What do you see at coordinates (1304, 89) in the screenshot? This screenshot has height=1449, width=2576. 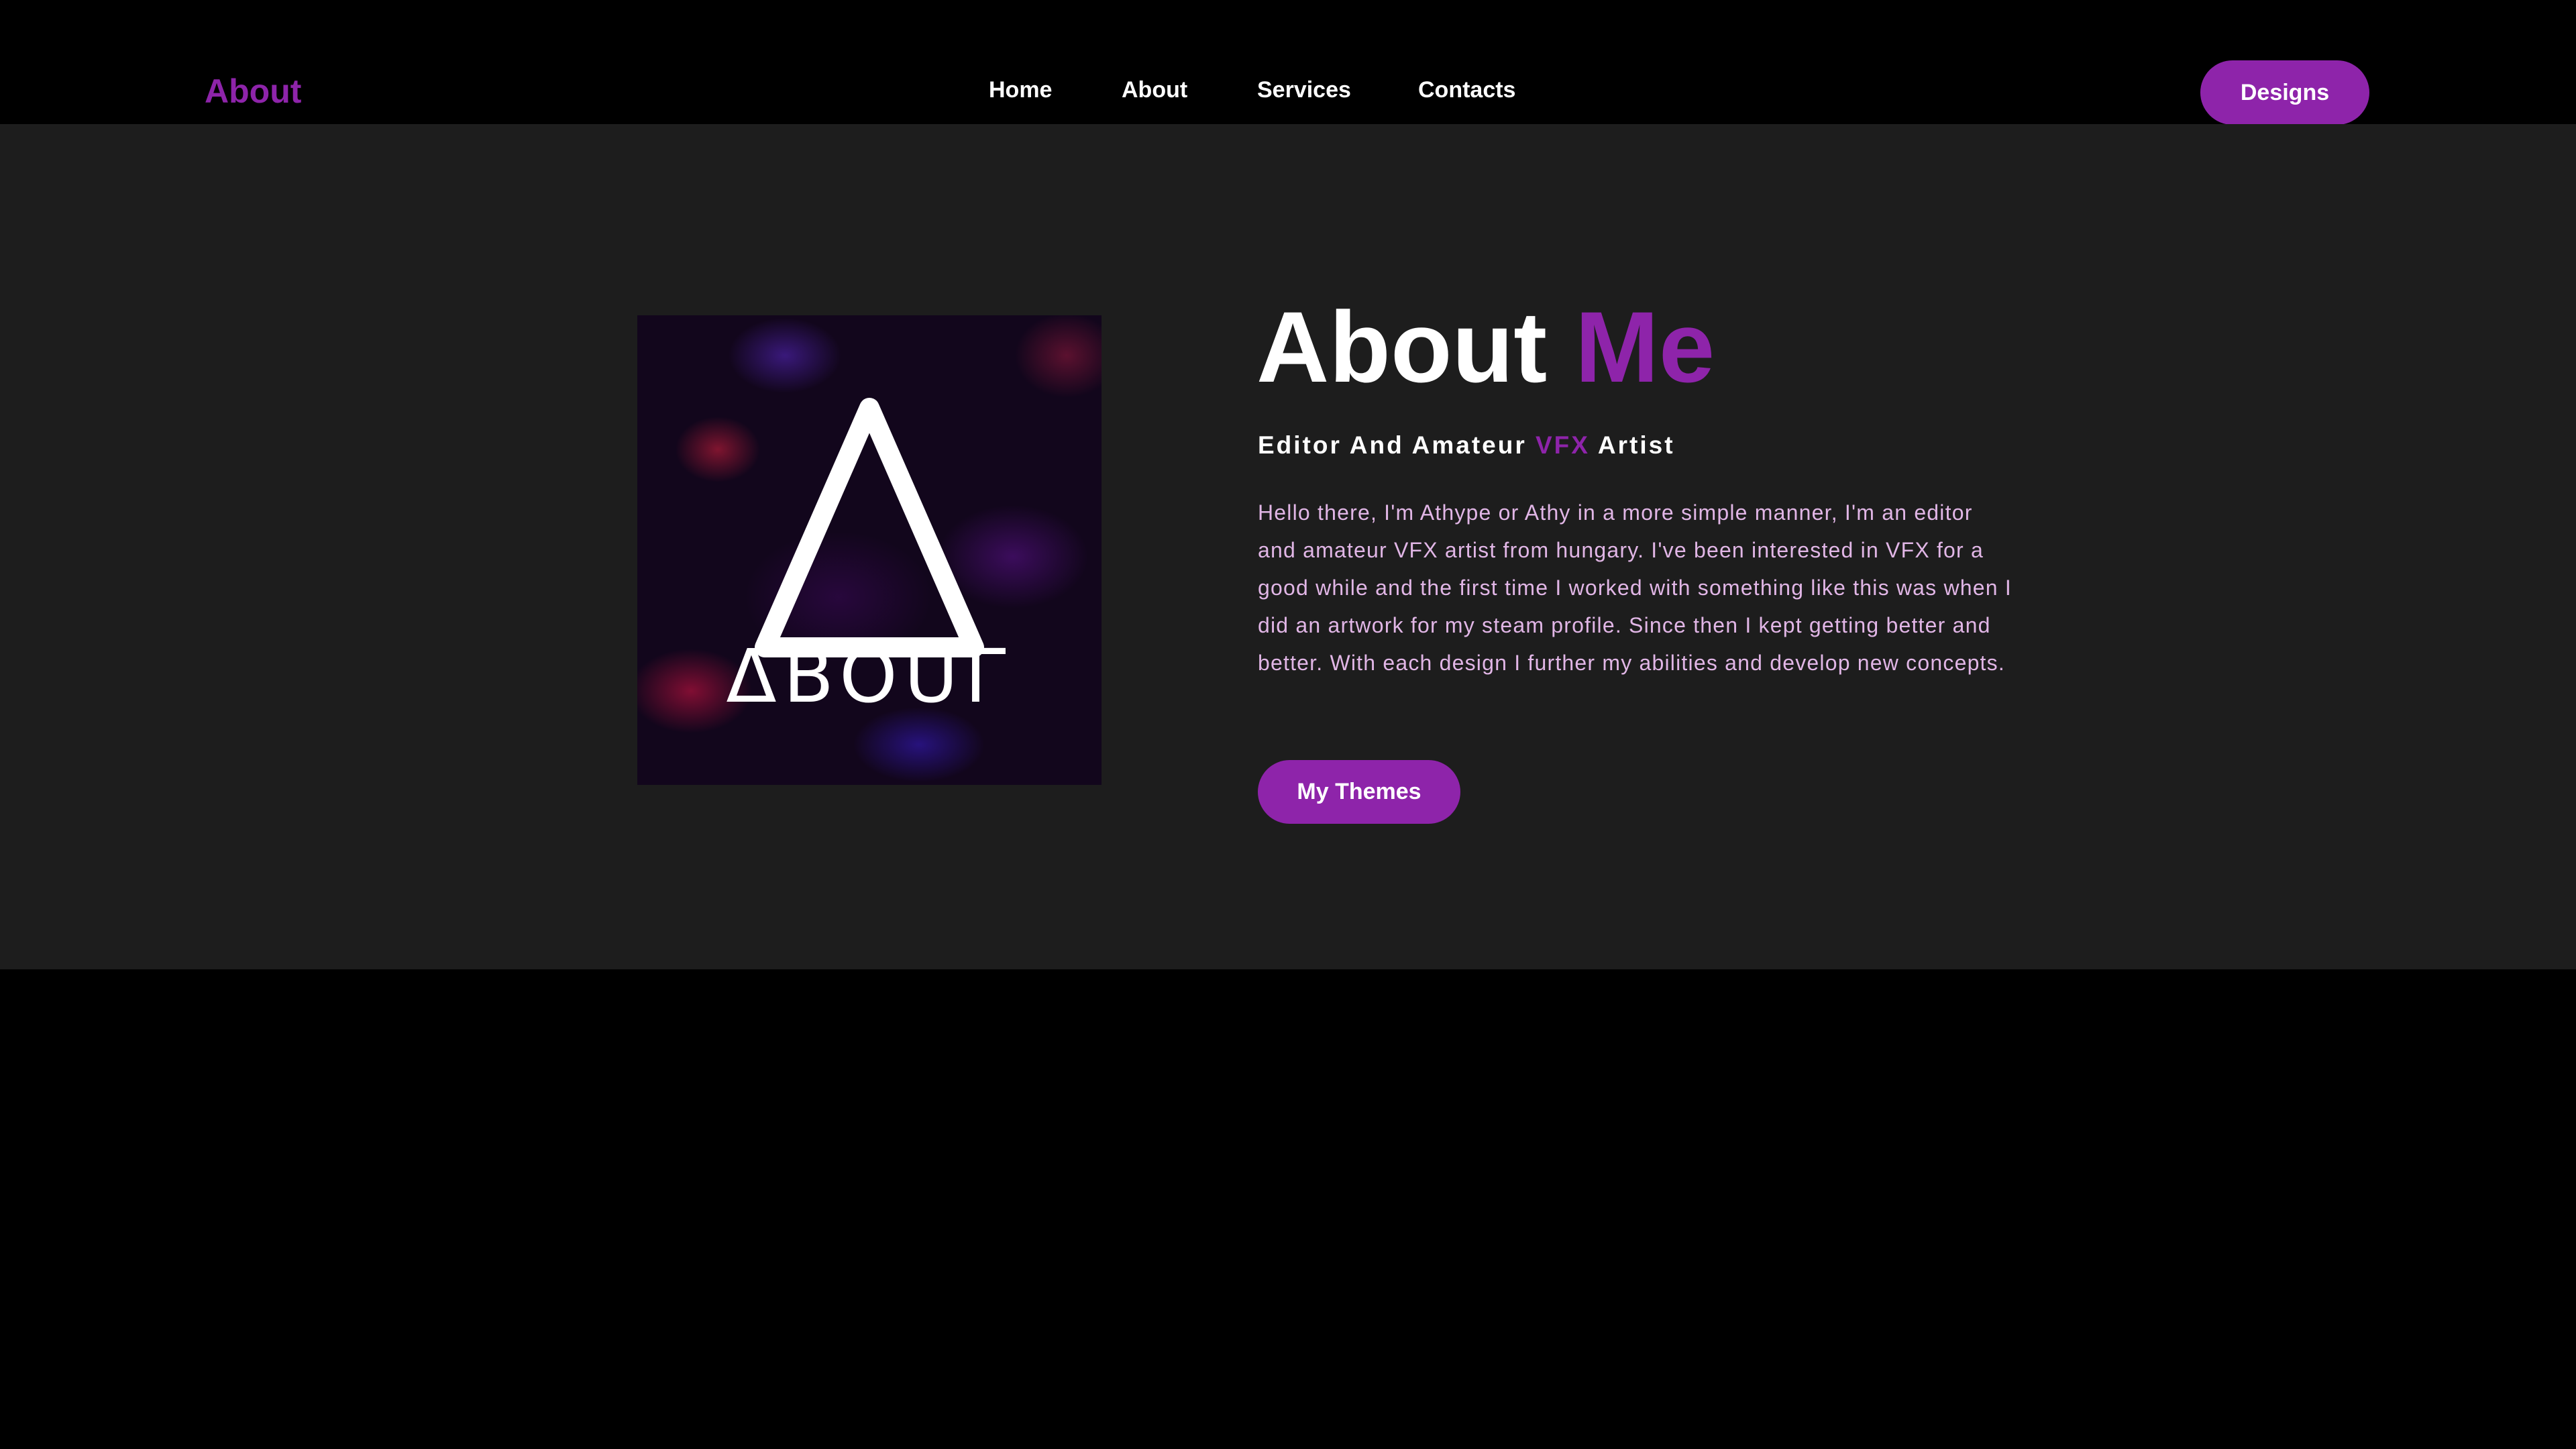 I see `nav-link-services: Services` at bounding box center [1304, 89].